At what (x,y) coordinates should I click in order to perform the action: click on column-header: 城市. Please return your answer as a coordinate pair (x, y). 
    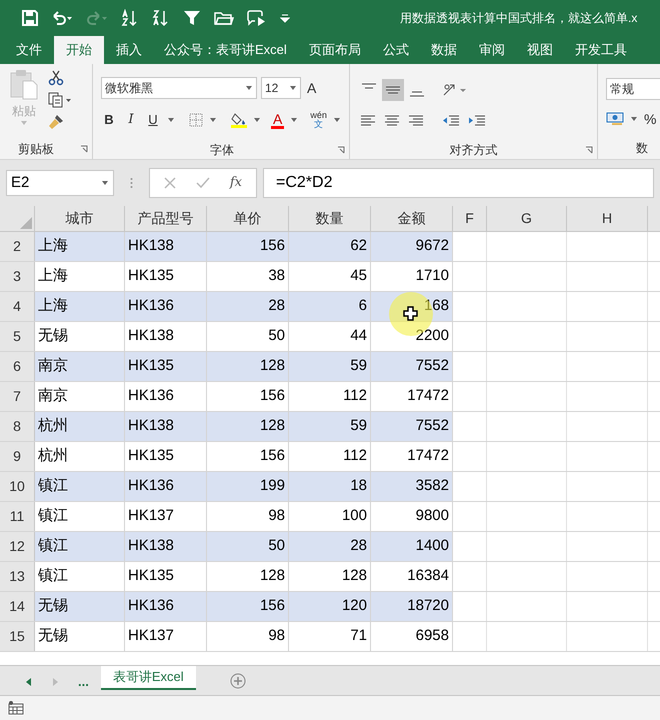
    Looking at the image, I should click on (80, 218).